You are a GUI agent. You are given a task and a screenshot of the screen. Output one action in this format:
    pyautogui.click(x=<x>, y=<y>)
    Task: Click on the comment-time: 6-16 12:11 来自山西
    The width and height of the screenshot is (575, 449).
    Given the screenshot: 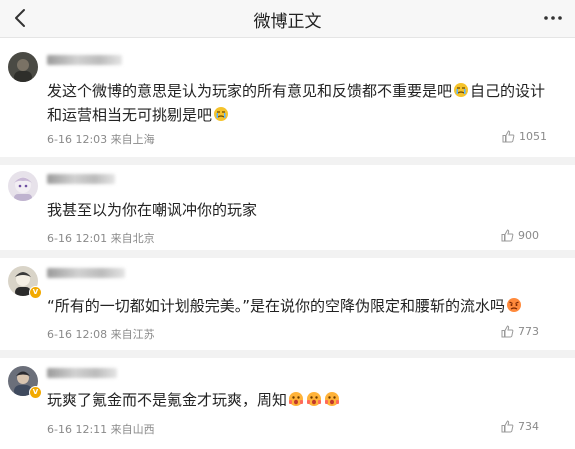 What is the action you would take?
    pyautogui.click(x=101, y=429)
    